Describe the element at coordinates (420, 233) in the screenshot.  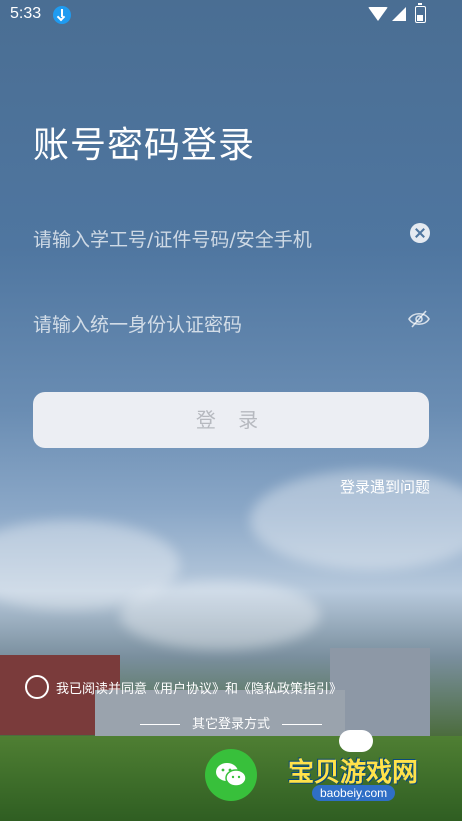
I see `clear-icon` at that location.